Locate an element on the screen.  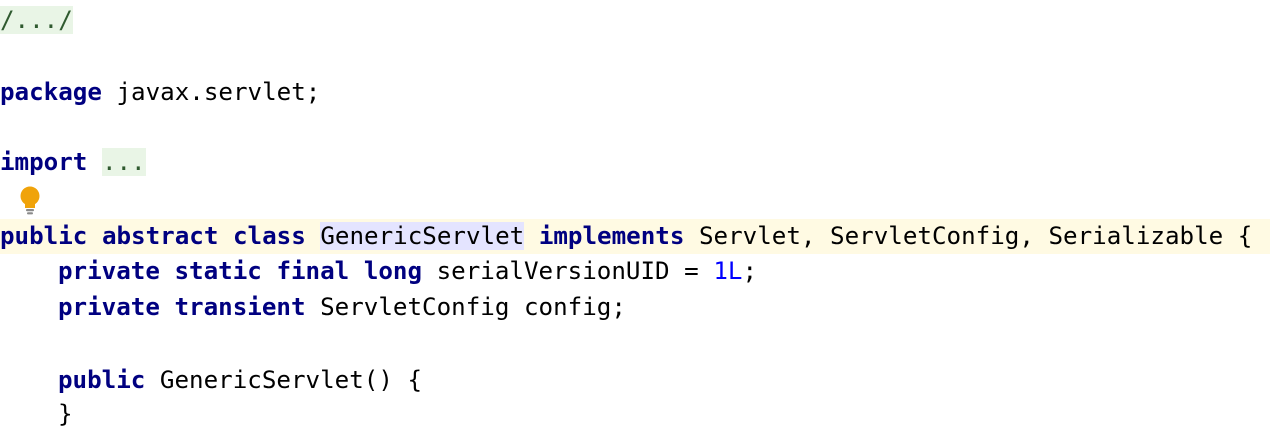
config-field-line: private transient ServletConfig config; is located at coordinates (635, 307).